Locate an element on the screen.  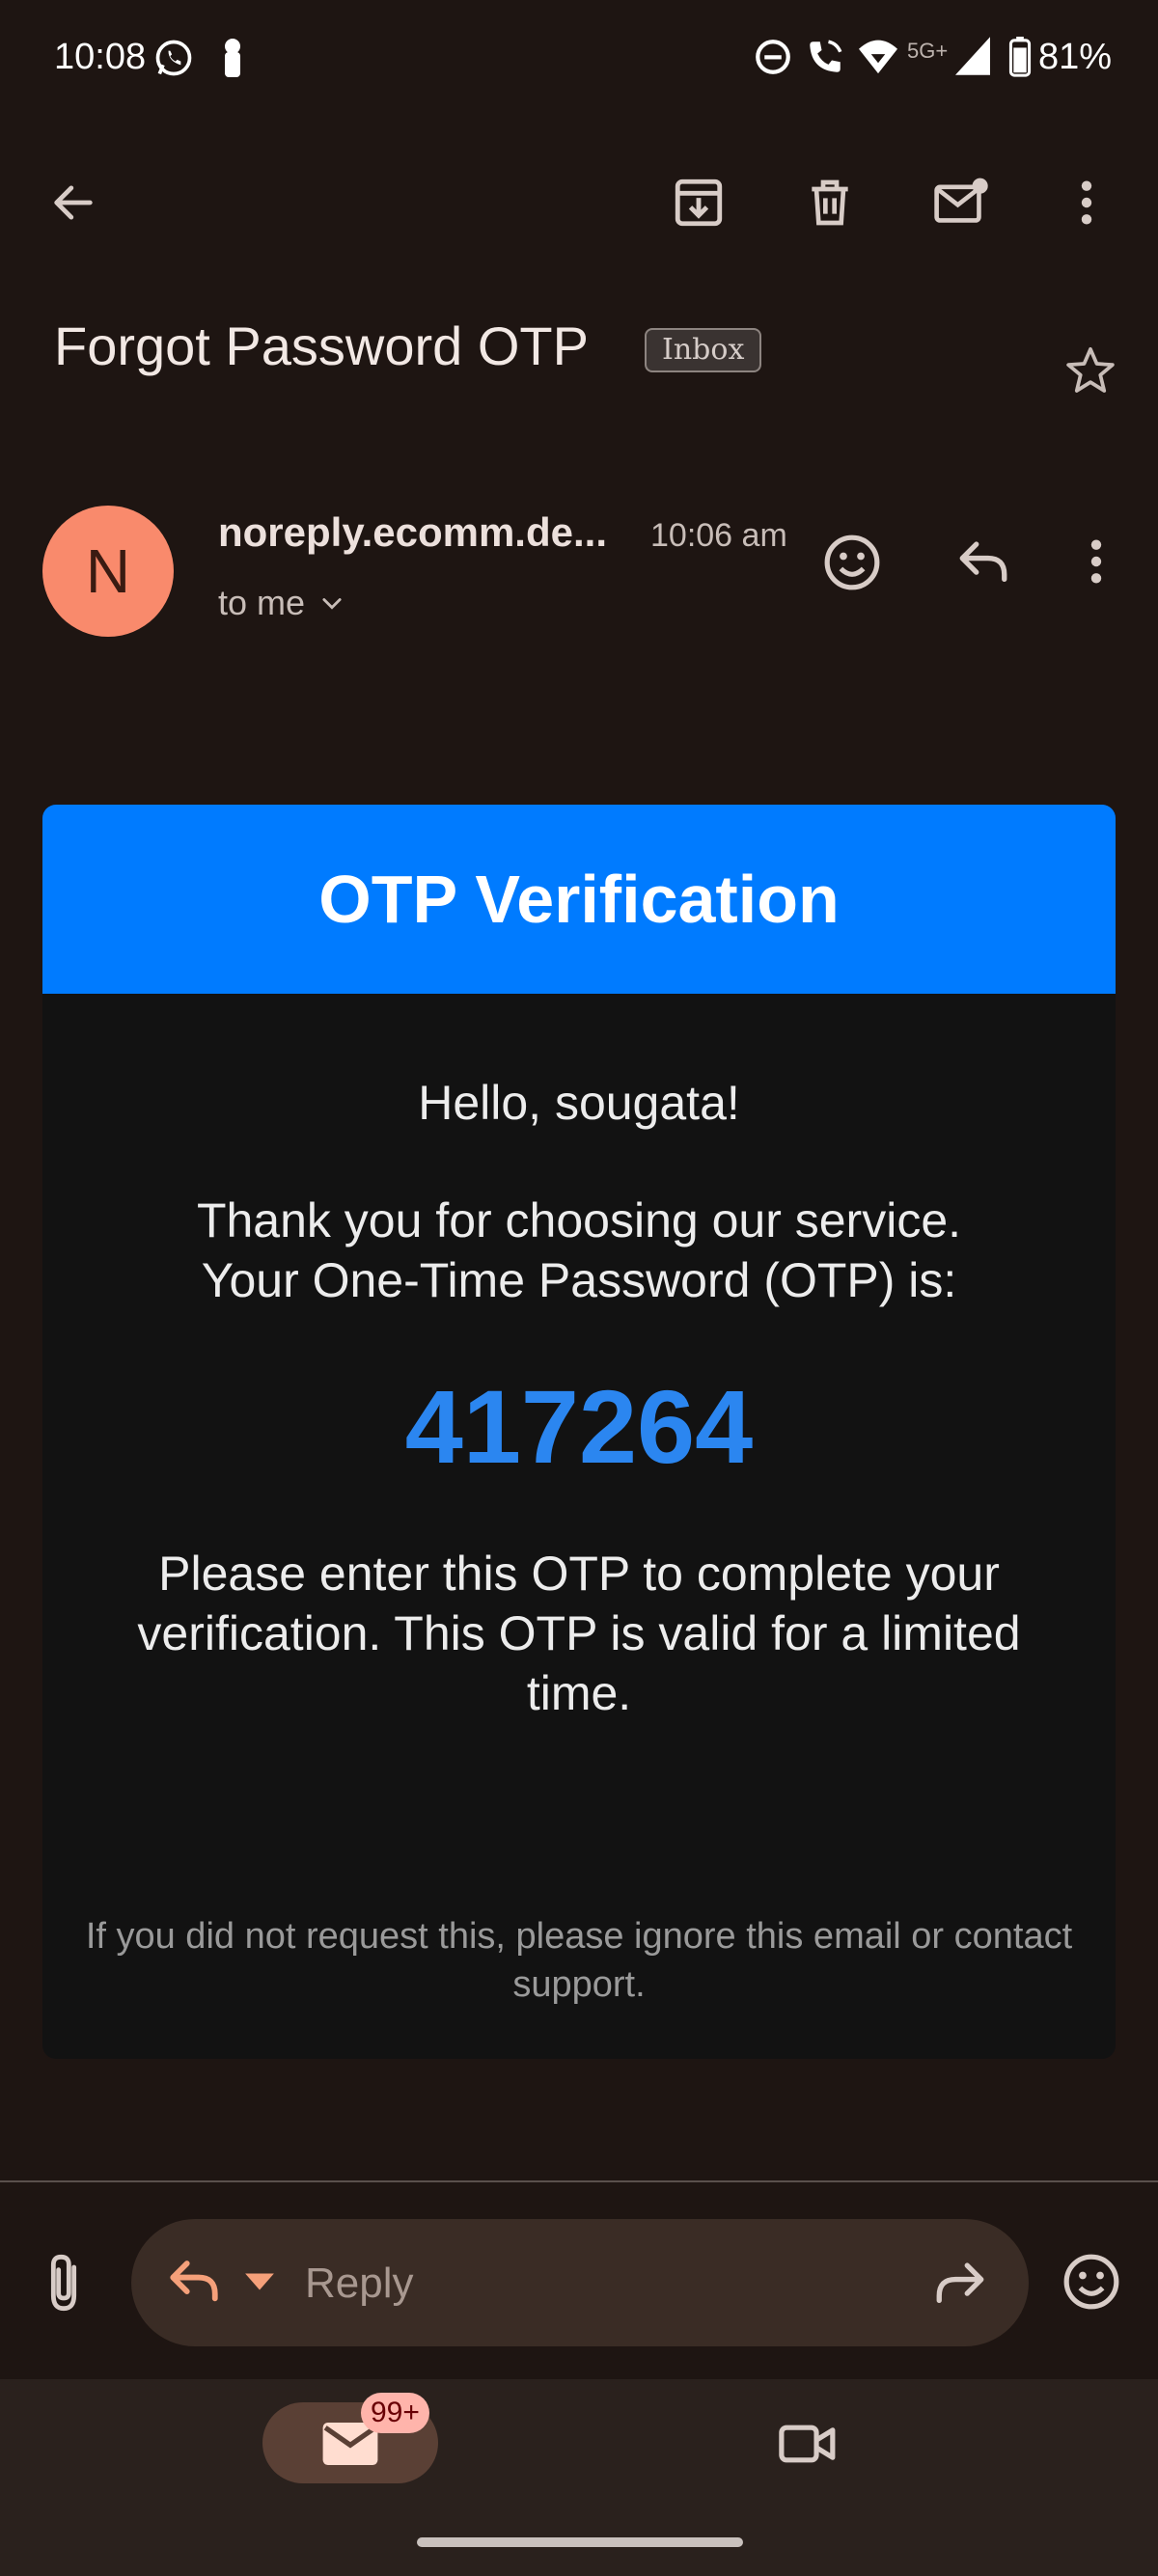
star-icon is located at coordinates (1090, 370).